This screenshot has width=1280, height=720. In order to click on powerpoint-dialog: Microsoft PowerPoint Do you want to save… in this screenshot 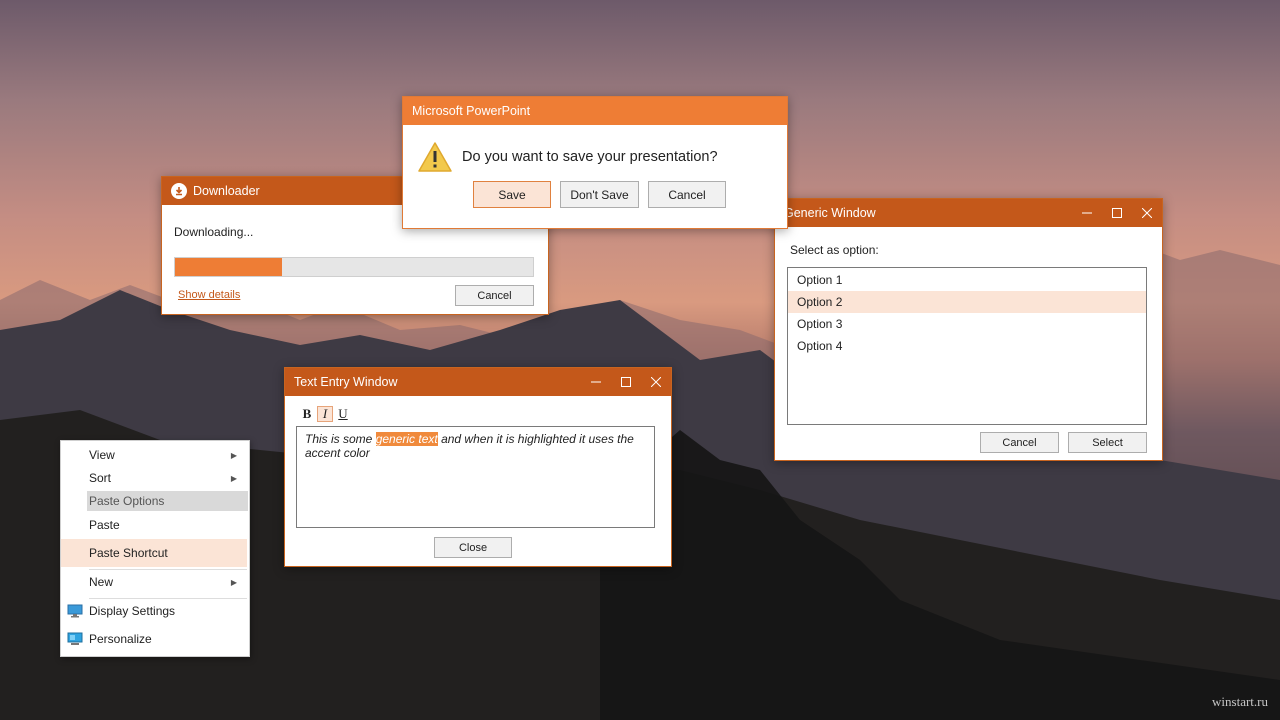, I will do `click(595, 162)`.